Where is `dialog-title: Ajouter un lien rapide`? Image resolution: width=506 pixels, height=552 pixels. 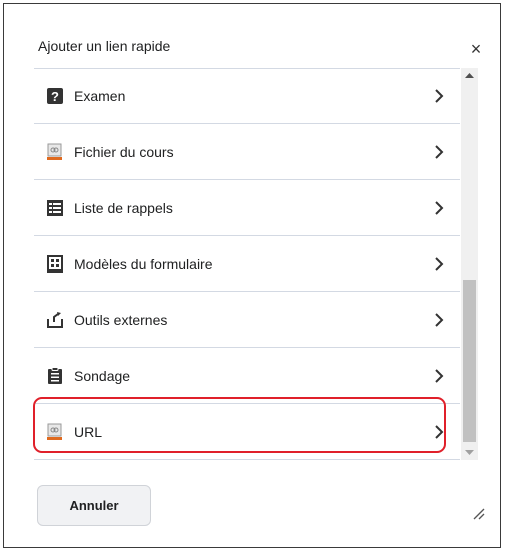 dialog-title: Ajouter un lien rapide is located at coordinates (104, 46).